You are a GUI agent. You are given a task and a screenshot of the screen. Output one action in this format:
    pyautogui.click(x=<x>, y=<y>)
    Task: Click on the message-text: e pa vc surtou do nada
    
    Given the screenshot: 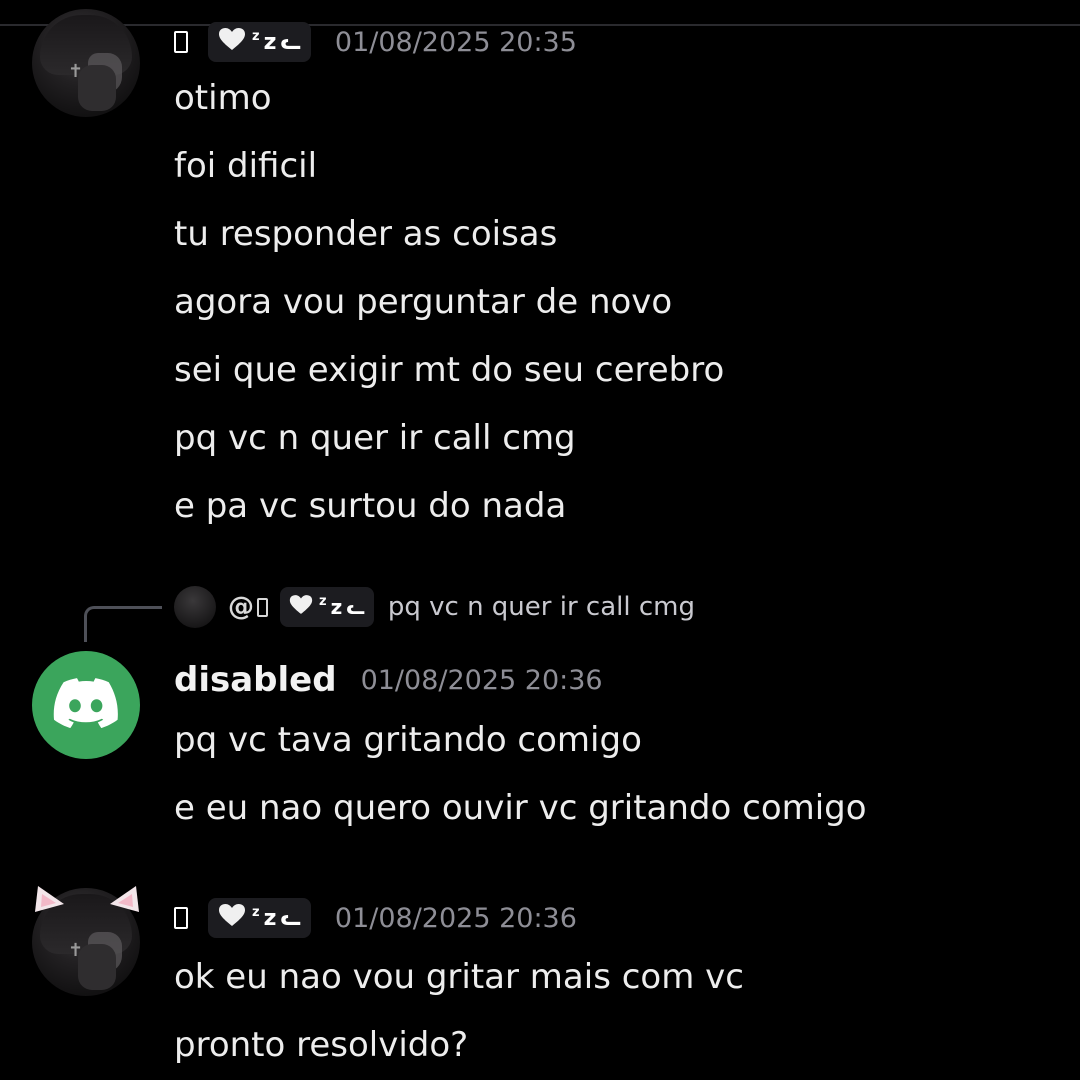 What is the action you would take?
    pyautogui.click(x=370, y=506)
    